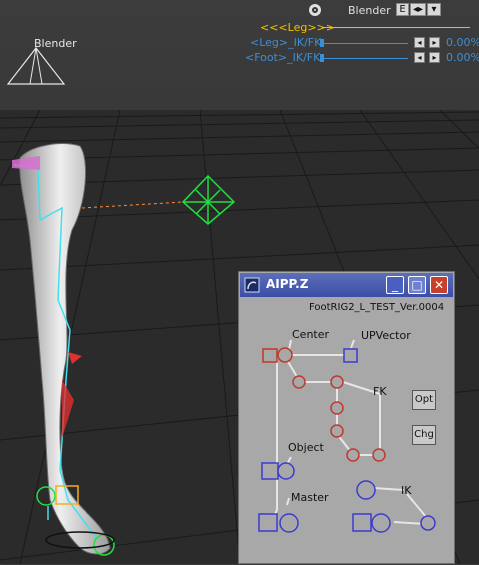 This screenshot has height=565, width=479. Describe the element at coordinates (418, 9) in the screenshot. I see `arrows-left-right-icon: ◂▸` at that location.